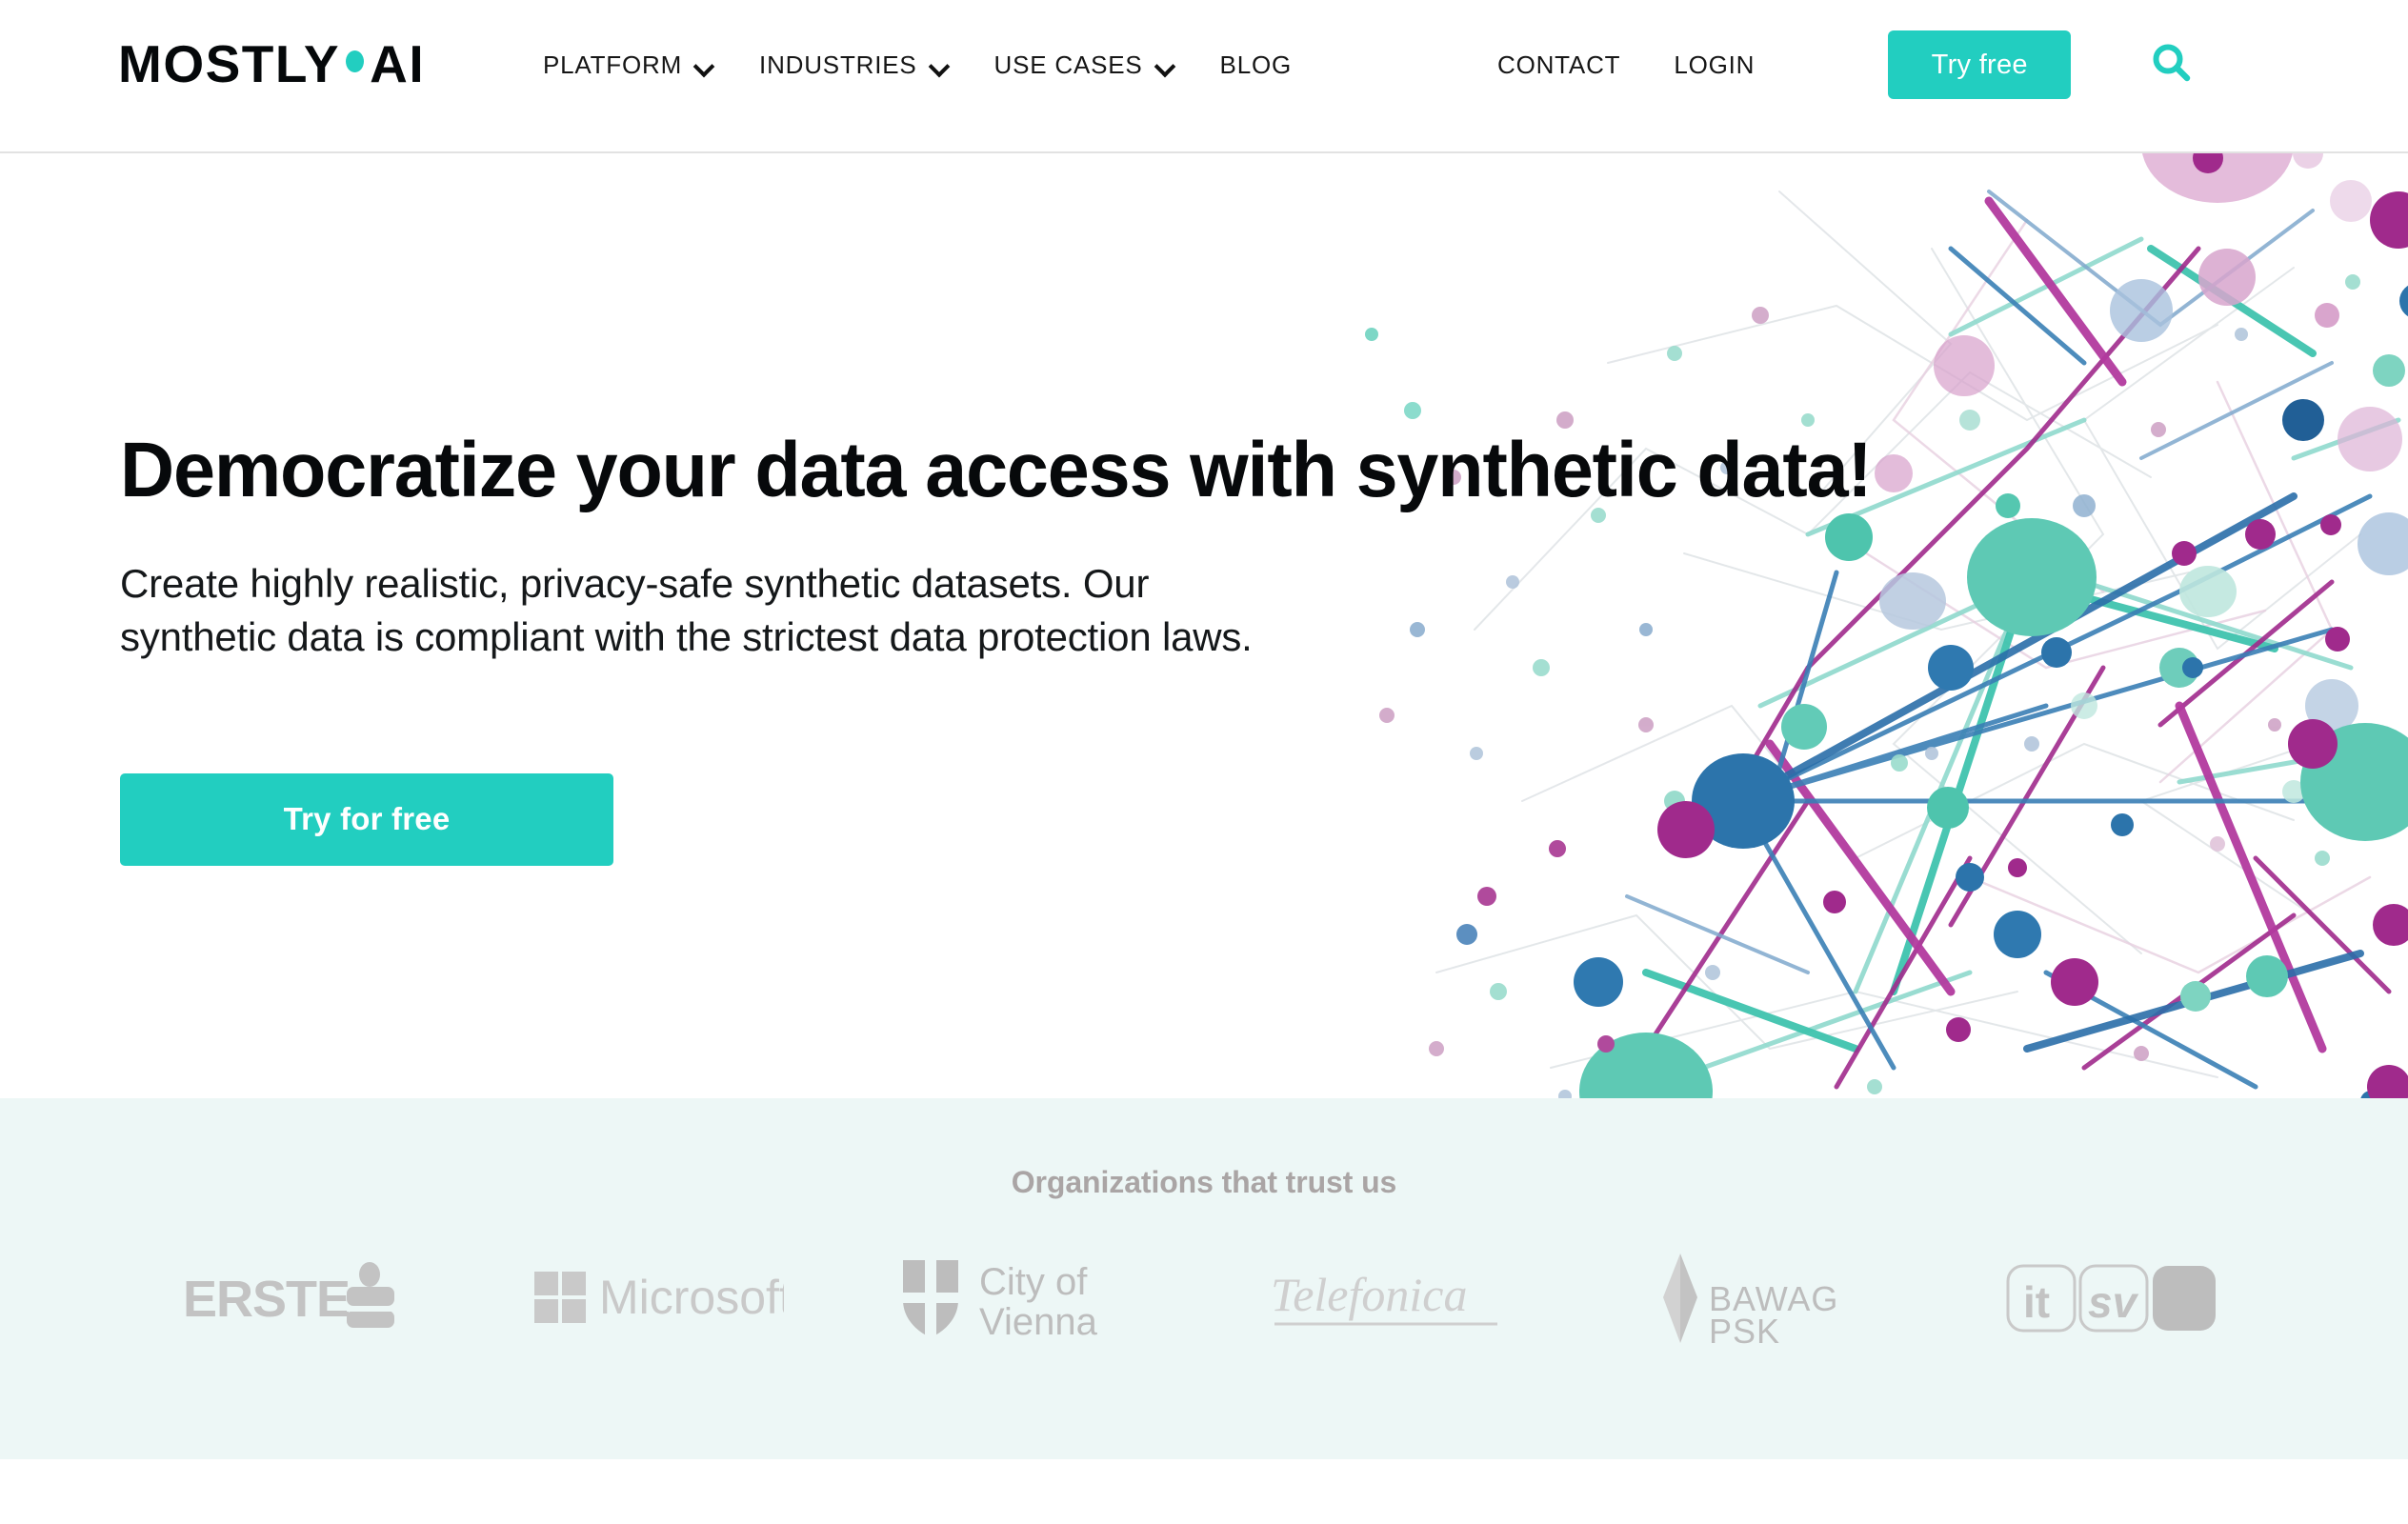 The height and width of the screenshot is (1524, 2408). I want to click on nav-item-industries: INDUSTRIES, so click(853, 65).